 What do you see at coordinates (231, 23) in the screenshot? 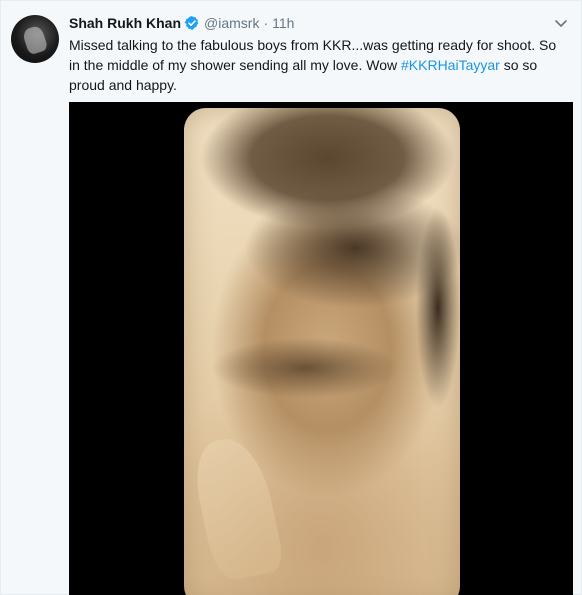
I see `author-handle: @iamsrk` at bounding box center [231, 23].